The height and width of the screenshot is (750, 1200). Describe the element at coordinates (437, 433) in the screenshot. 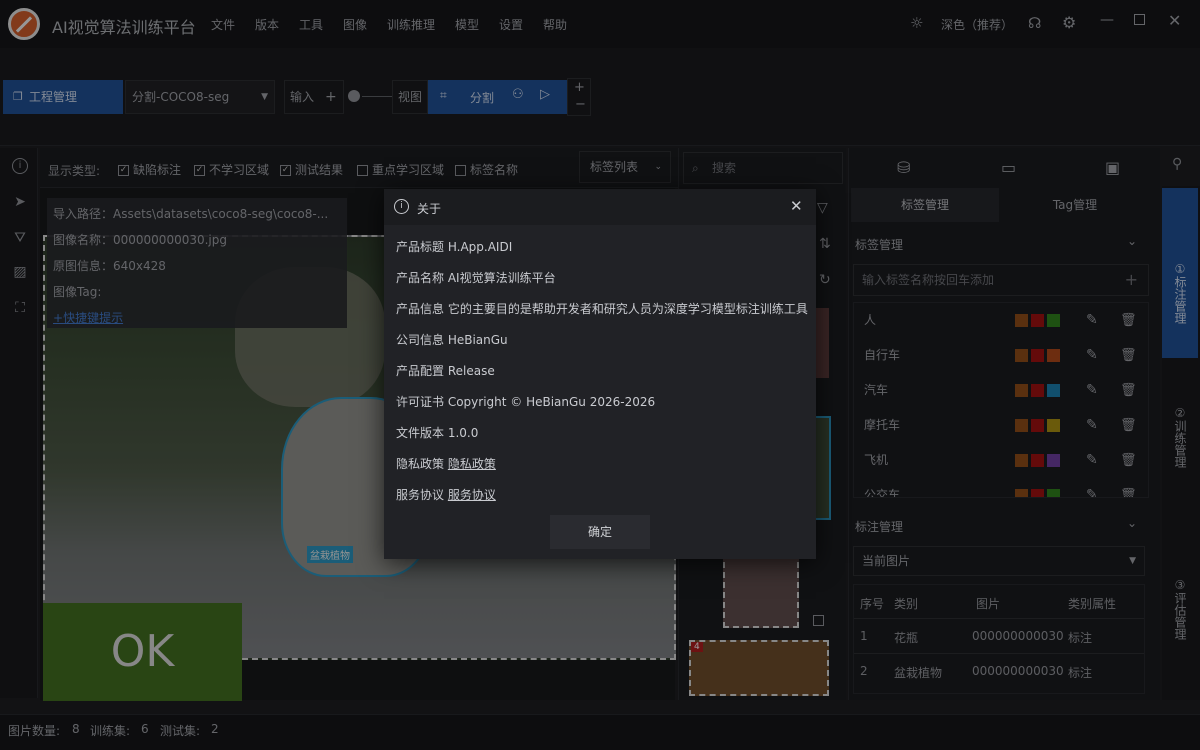

I see `file-version-row: 文件版本 1.0.0` at that location.